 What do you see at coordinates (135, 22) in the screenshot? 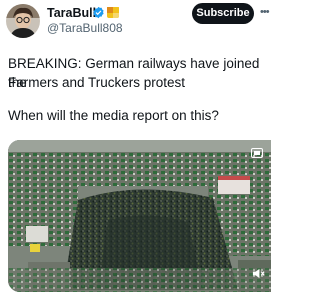
I see `tweet-header: TaraBull @TaraBull808 Subscribe •••` at bounding box center [135, 22].